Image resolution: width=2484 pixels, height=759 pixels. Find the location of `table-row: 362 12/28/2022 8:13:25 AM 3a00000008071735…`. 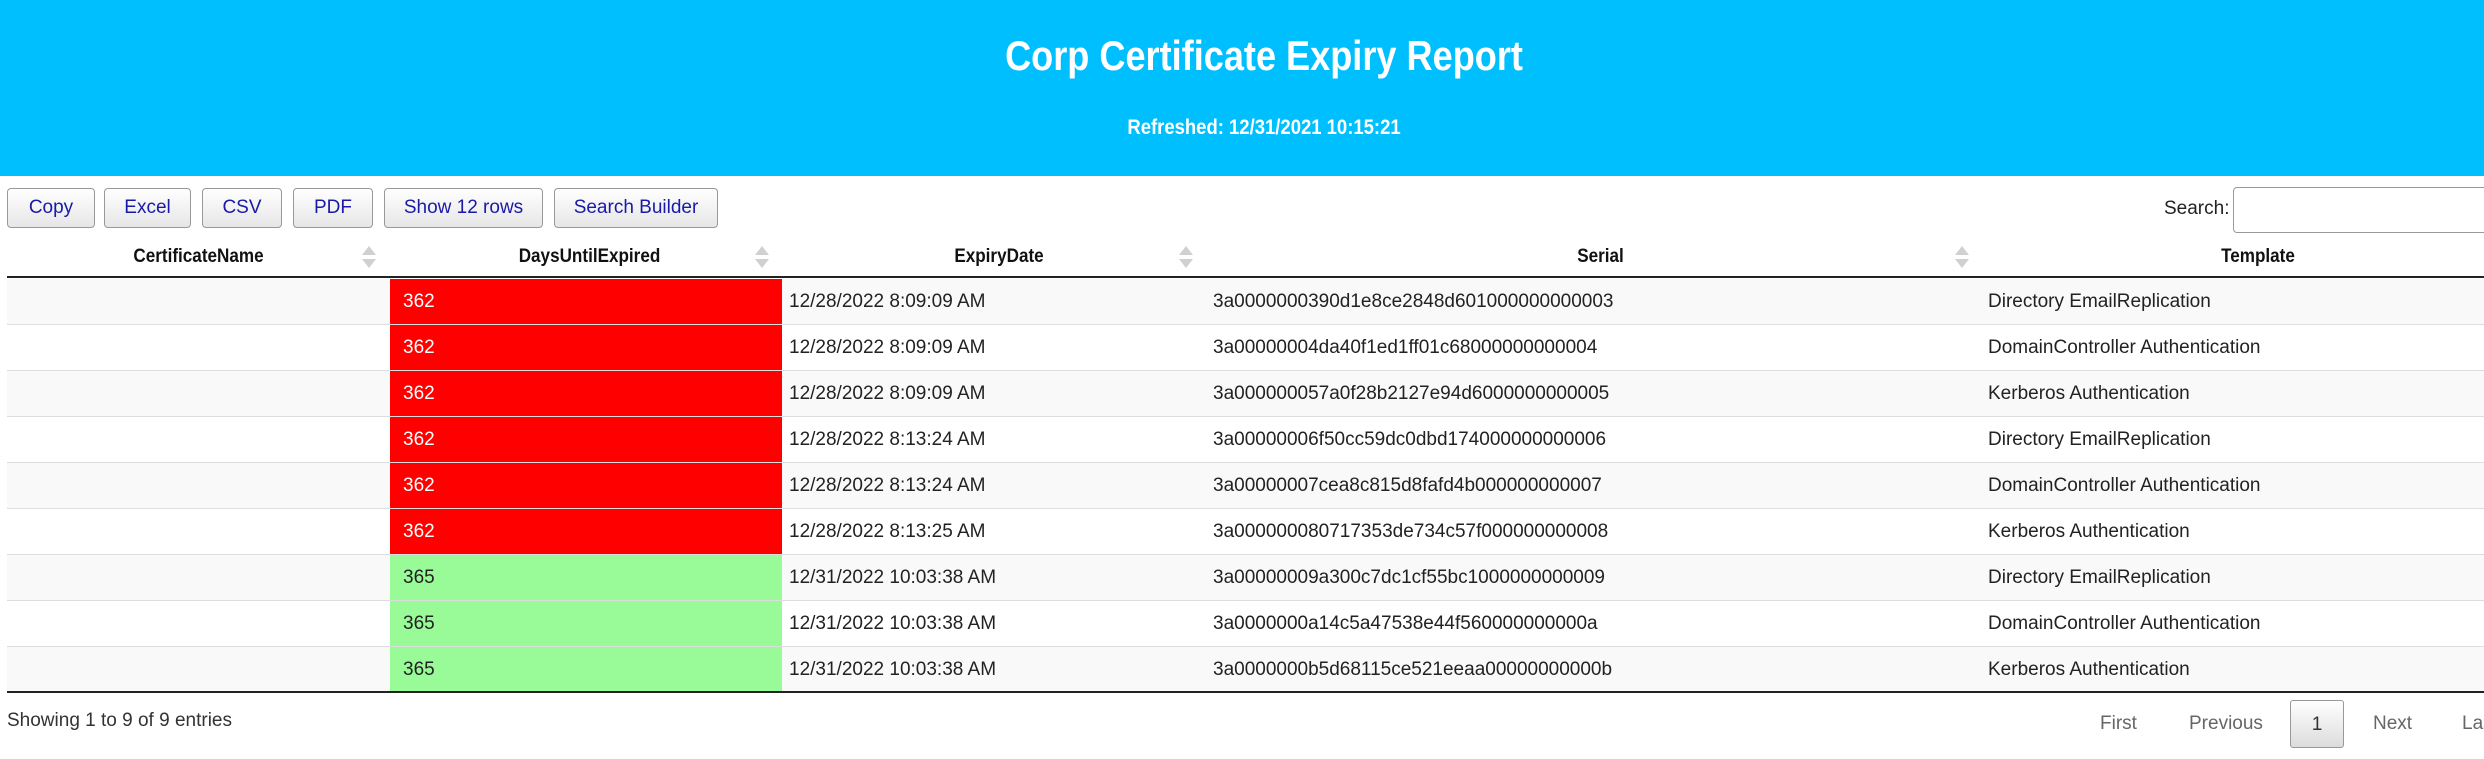

table-row: 362 12/28/2022 8:13:25 AM 3a00000008071735… is located at coordinates (1245, 532).